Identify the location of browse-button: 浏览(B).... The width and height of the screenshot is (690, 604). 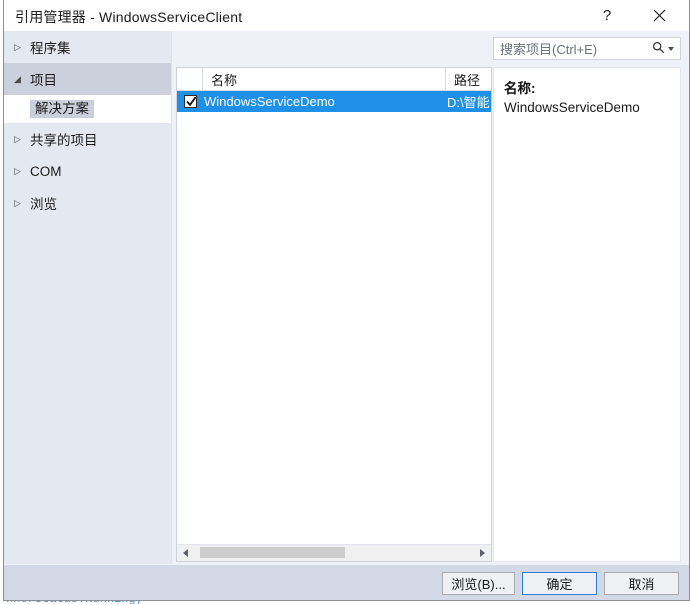
(478, 583).